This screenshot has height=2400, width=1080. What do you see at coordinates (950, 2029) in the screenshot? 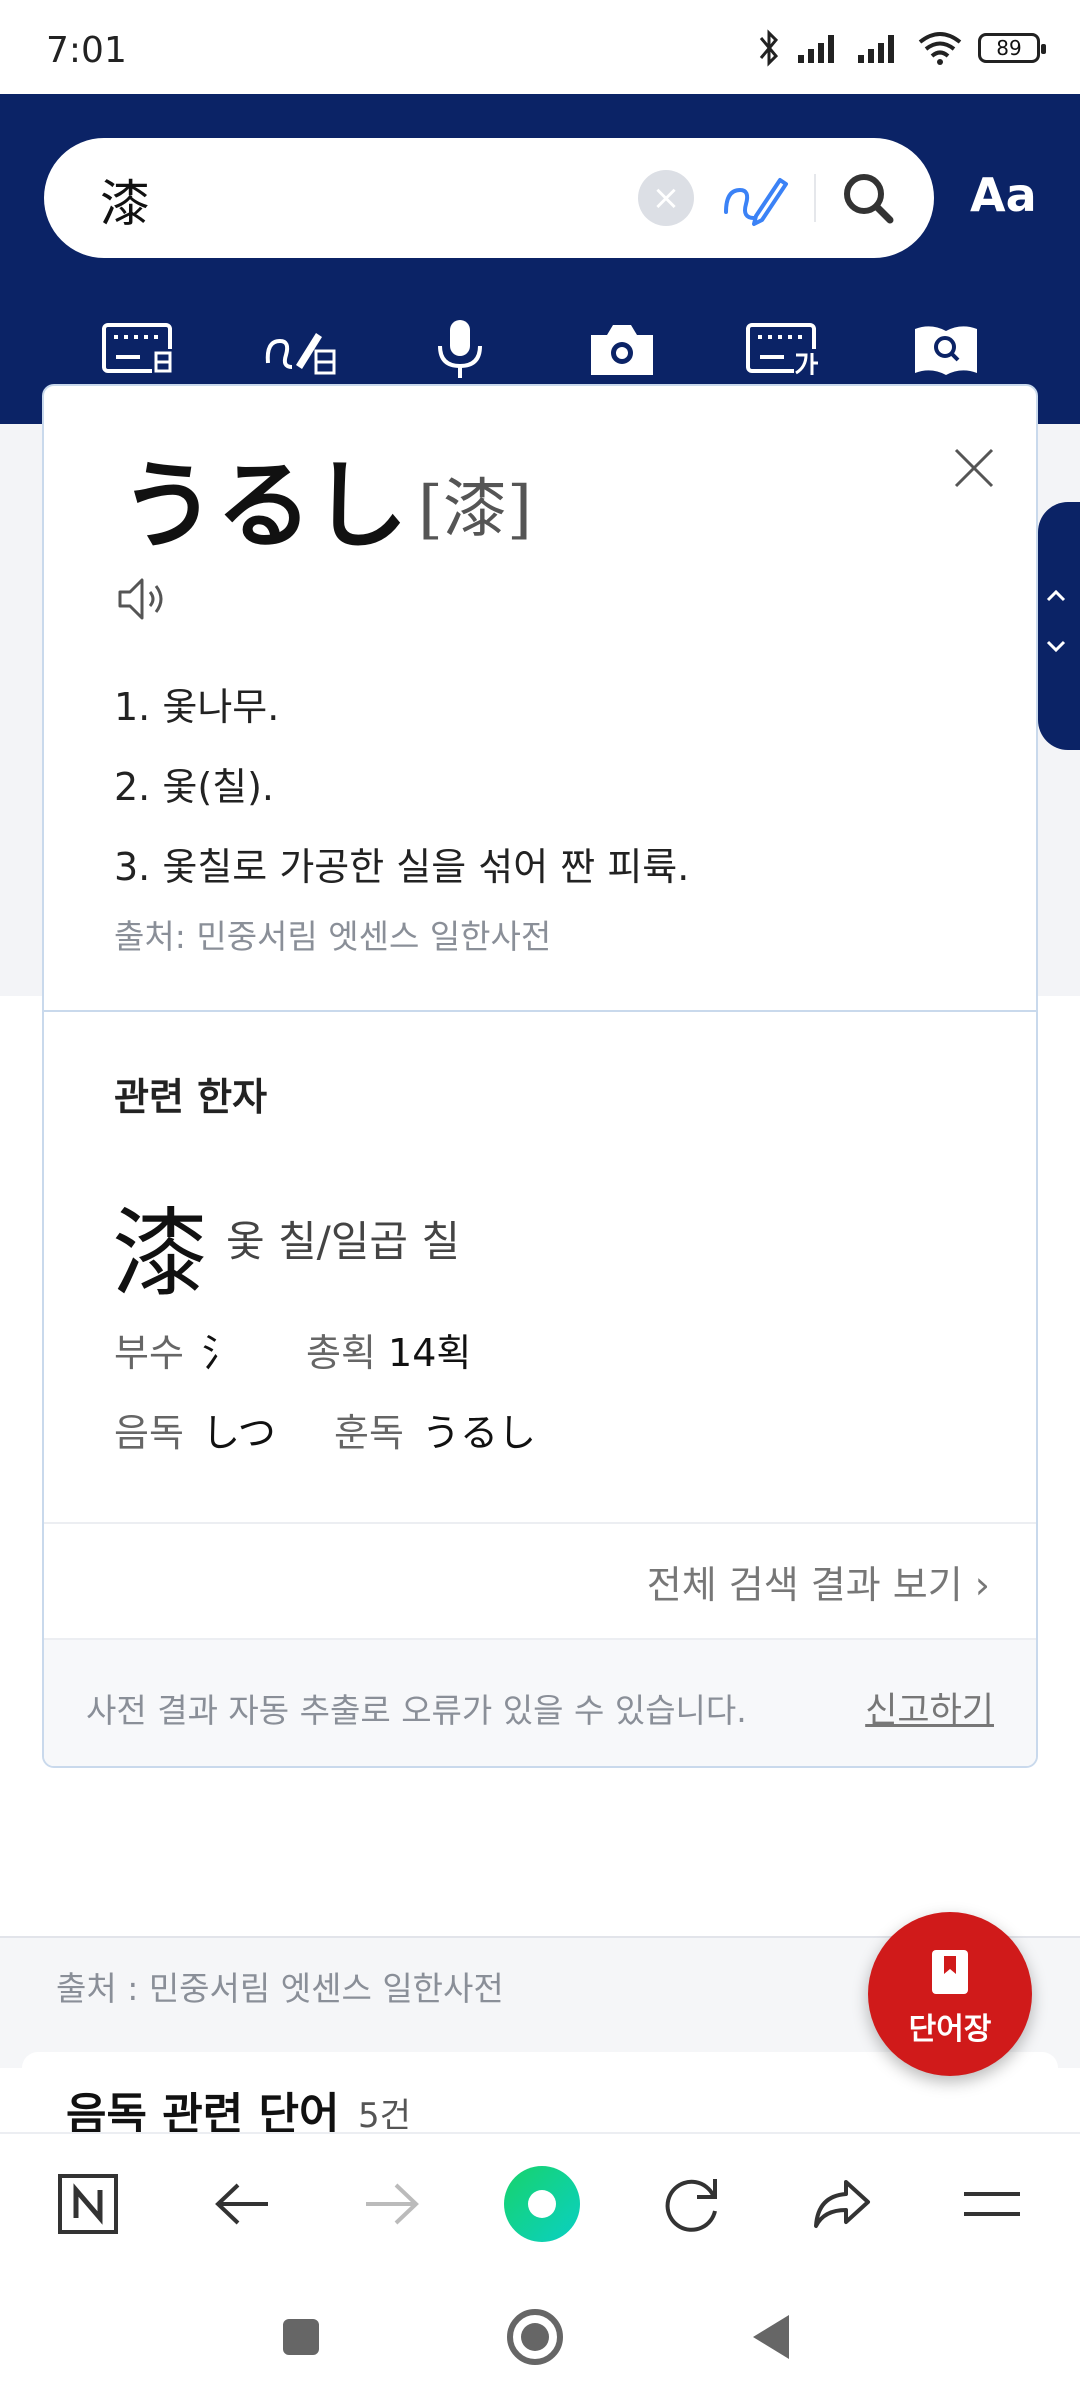
I see `wordbook-label: 단어장` at bounding box center [950, 2029].